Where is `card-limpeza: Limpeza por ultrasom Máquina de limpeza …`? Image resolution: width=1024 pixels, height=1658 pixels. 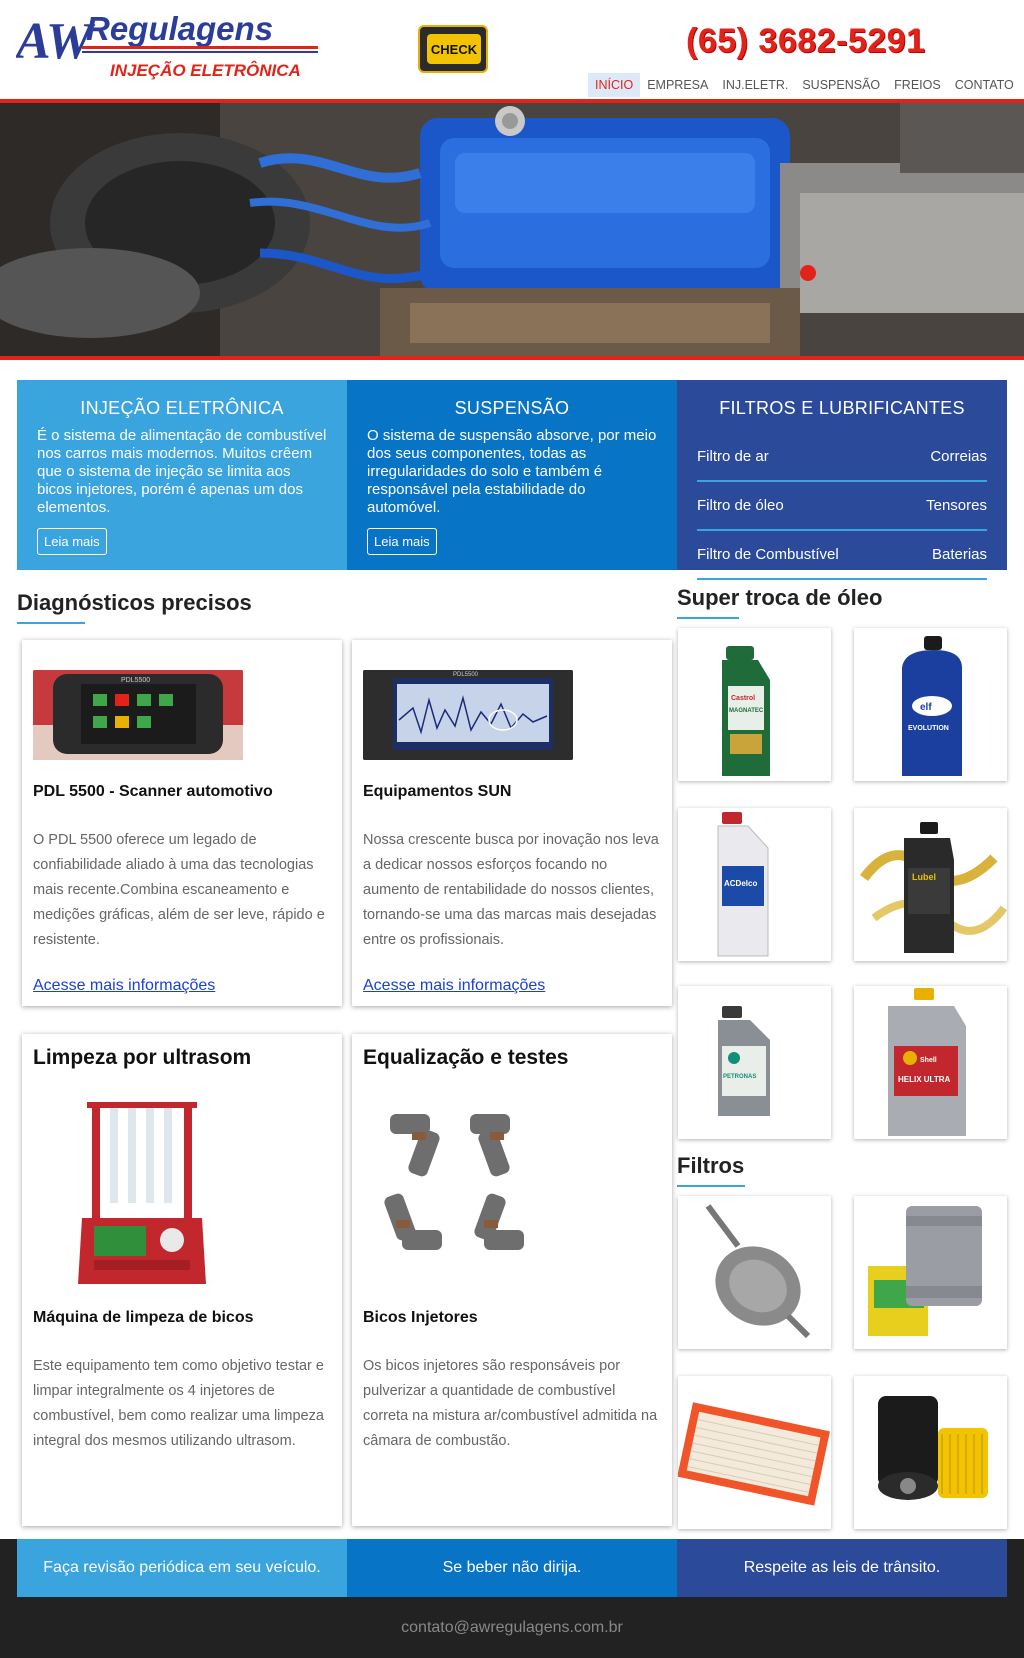 card-limpeza: Limpeza por ultrasom Máquina de limpeza … is located at coordinates (182, 1280).